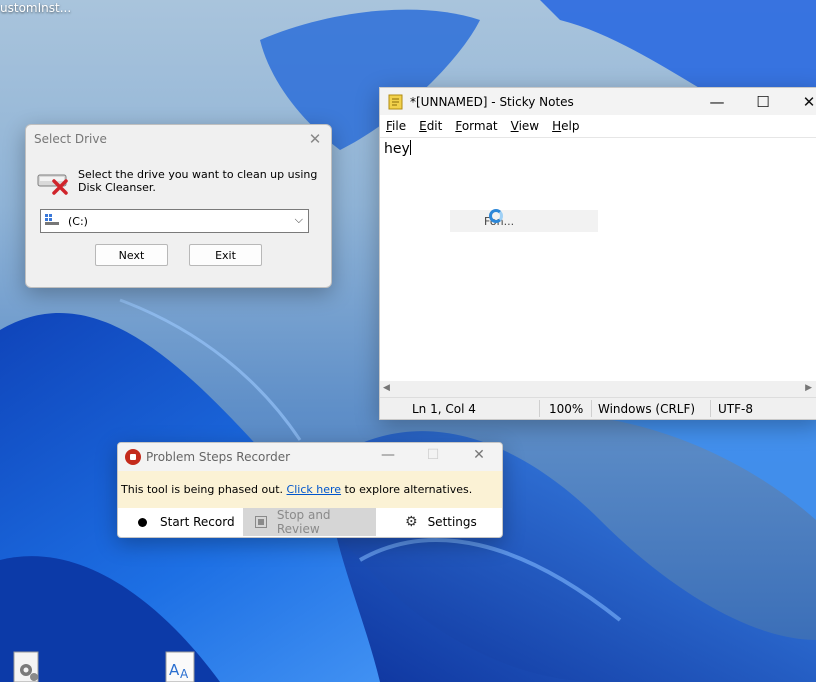  I want to click on editor-content: hey, so click(397, 149).